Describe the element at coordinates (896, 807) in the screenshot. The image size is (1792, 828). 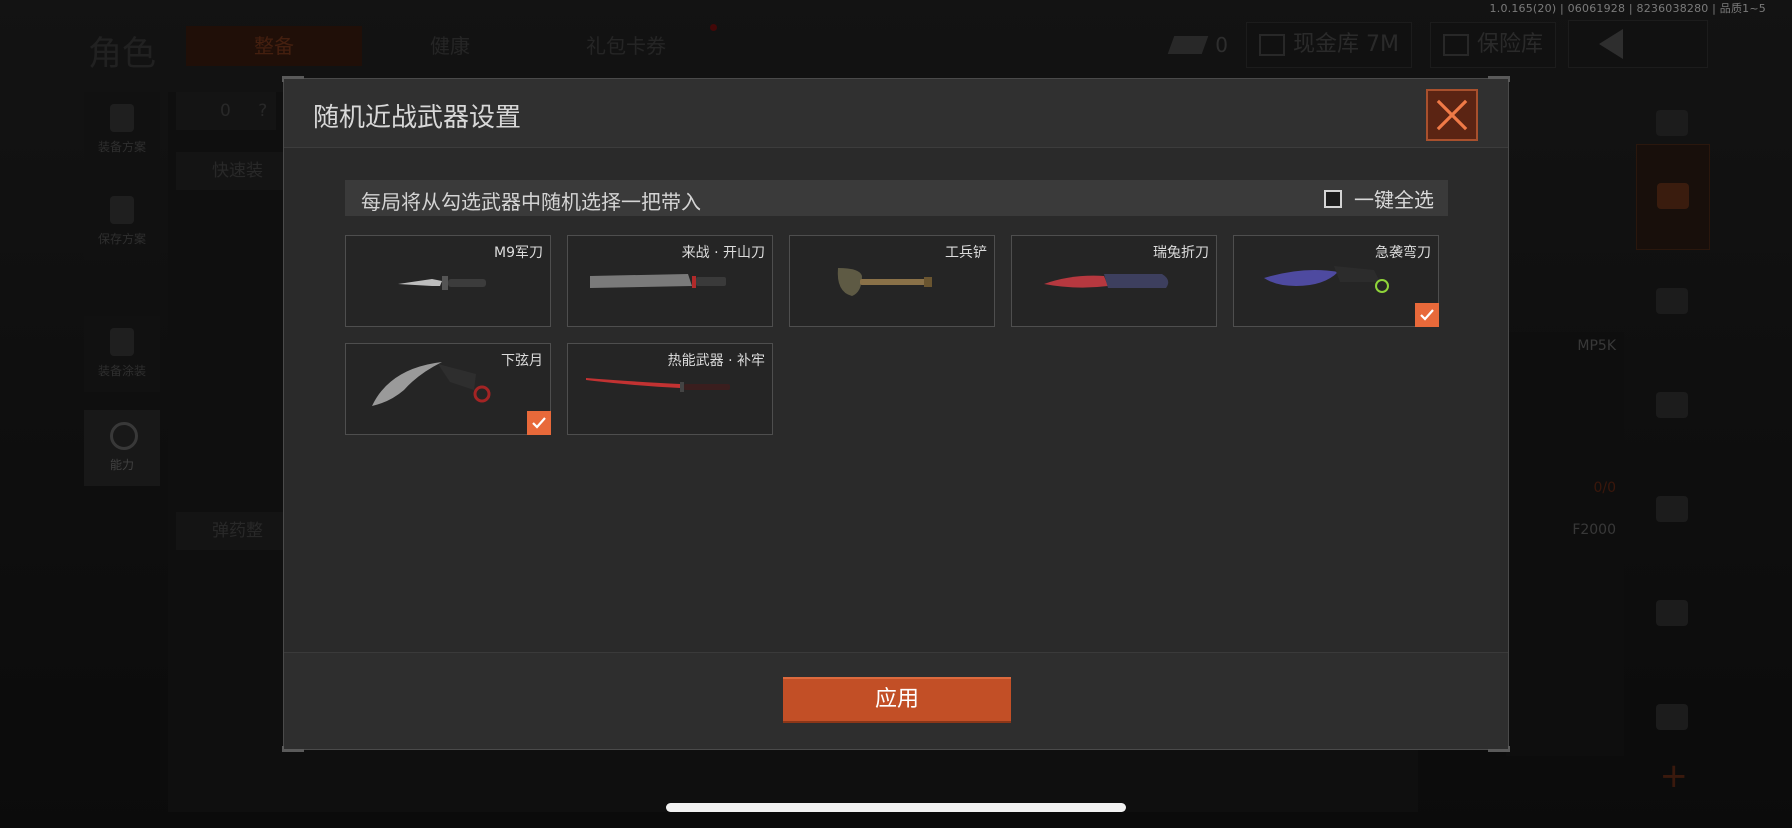
I see `home-indicator` at that location.